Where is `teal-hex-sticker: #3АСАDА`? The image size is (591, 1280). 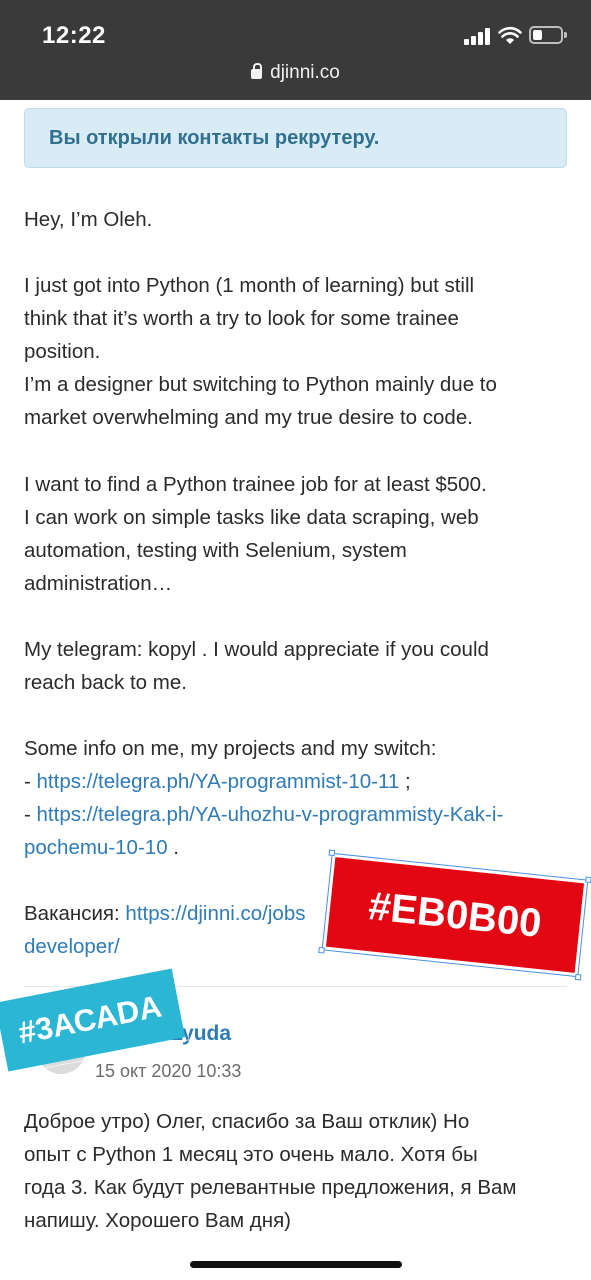
teal-hex-sticker: #3АСАDА is located at coordinates (95, 1020).